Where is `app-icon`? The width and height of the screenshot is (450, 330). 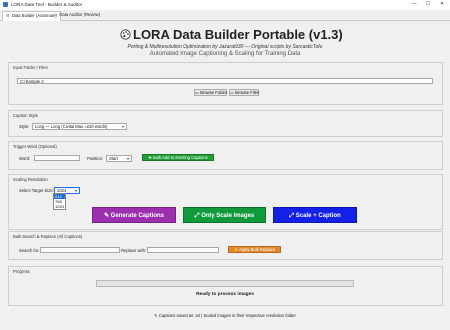
app-icon is located at coordinates (5, 4).